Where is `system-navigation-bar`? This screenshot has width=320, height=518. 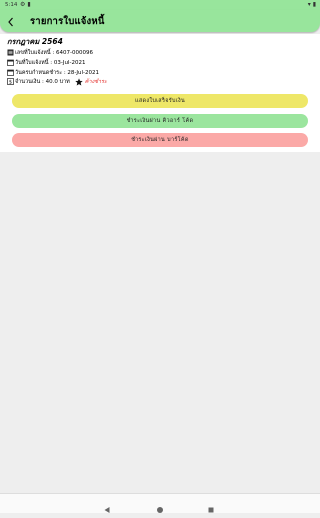
system-navigation-bar is located at coordinates (160, 503).